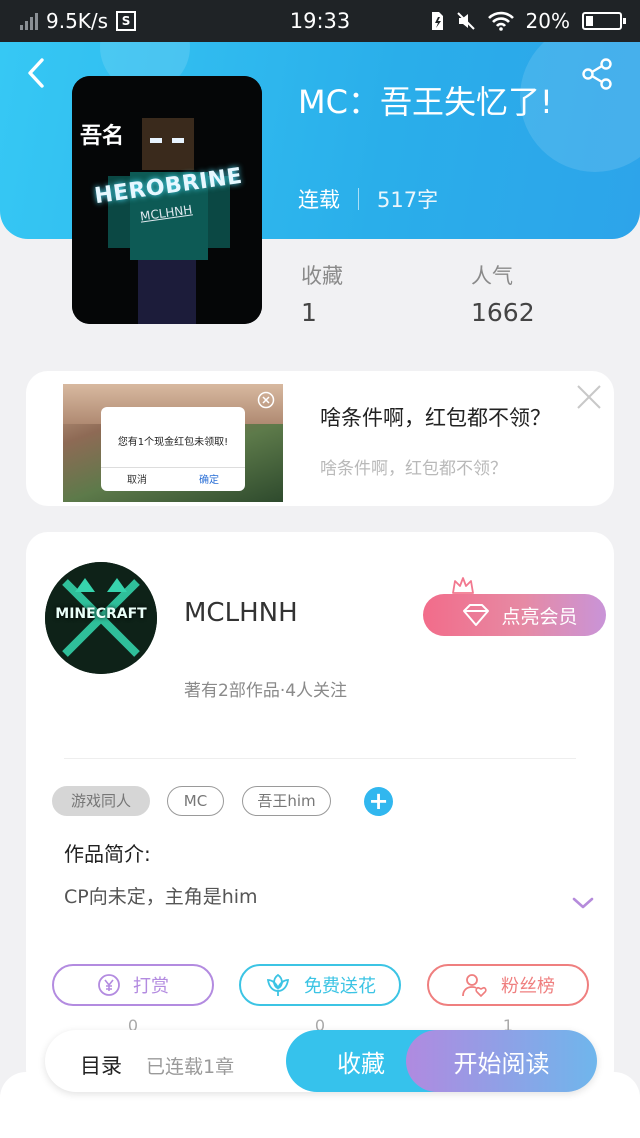 This screenshot has height=1138, width=640. I want to click on expand-intro-button, so click(583, 905).